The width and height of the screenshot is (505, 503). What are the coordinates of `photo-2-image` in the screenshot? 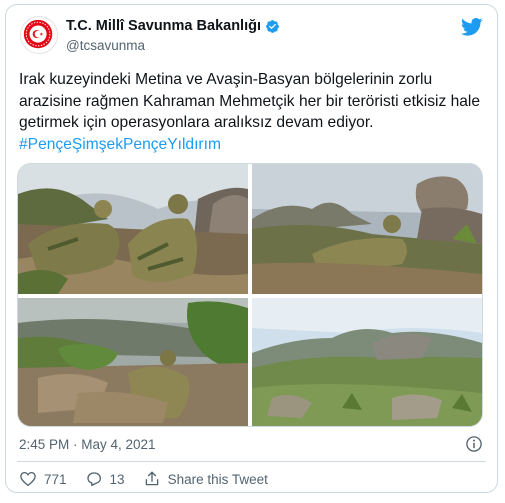 It's located at (367, 229).